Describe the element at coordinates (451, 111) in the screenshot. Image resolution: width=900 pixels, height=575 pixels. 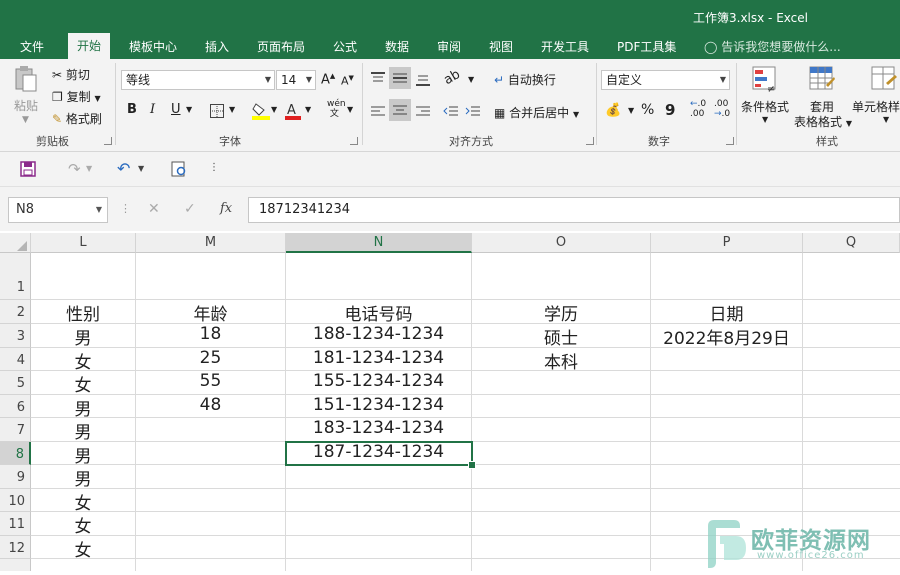
I see `decrease-indent-icon` at that location.